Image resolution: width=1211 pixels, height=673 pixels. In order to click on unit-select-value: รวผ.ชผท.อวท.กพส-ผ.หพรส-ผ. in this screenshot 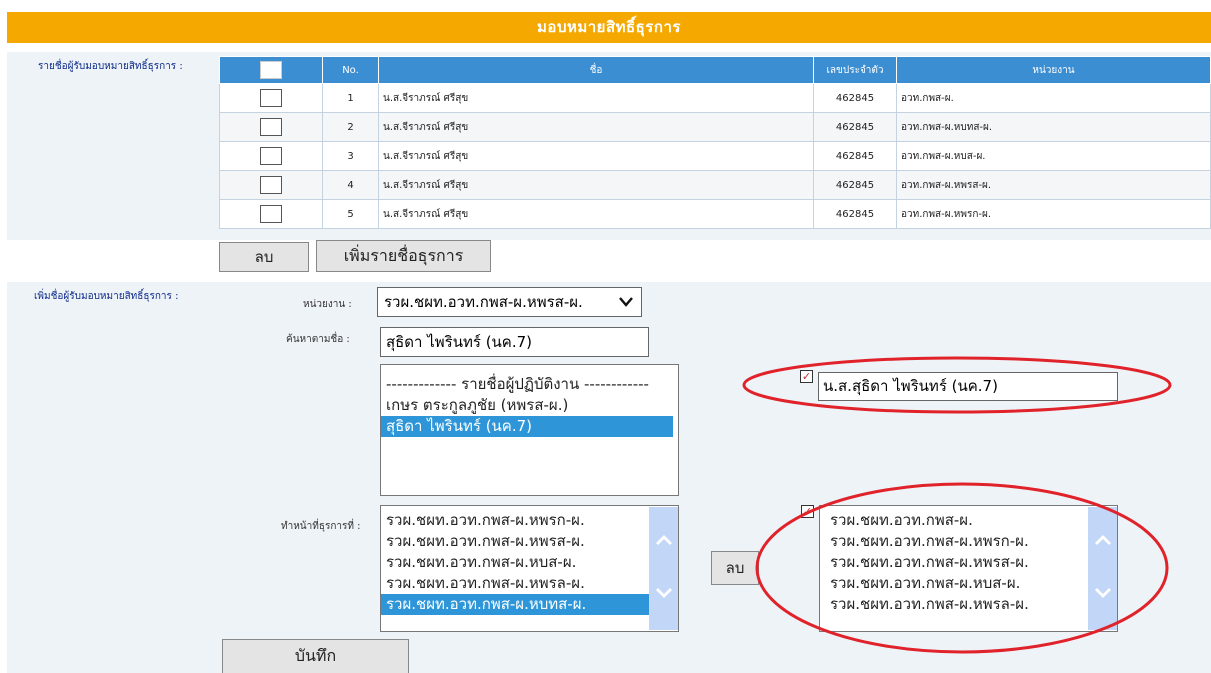, I will do `click(483, 302)`.